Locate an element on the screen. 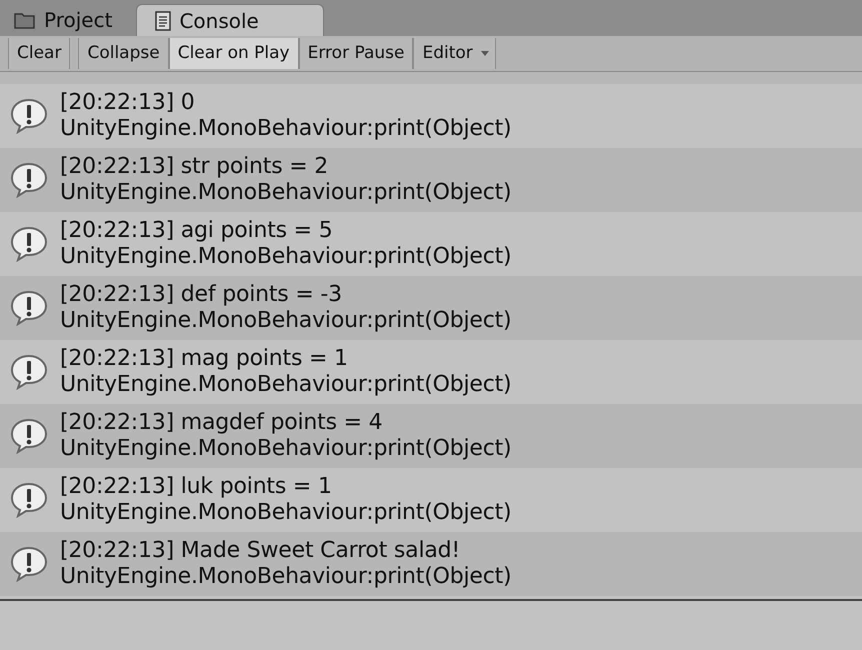  toggle-button: Error Pause is located at coordinates (356, 53).